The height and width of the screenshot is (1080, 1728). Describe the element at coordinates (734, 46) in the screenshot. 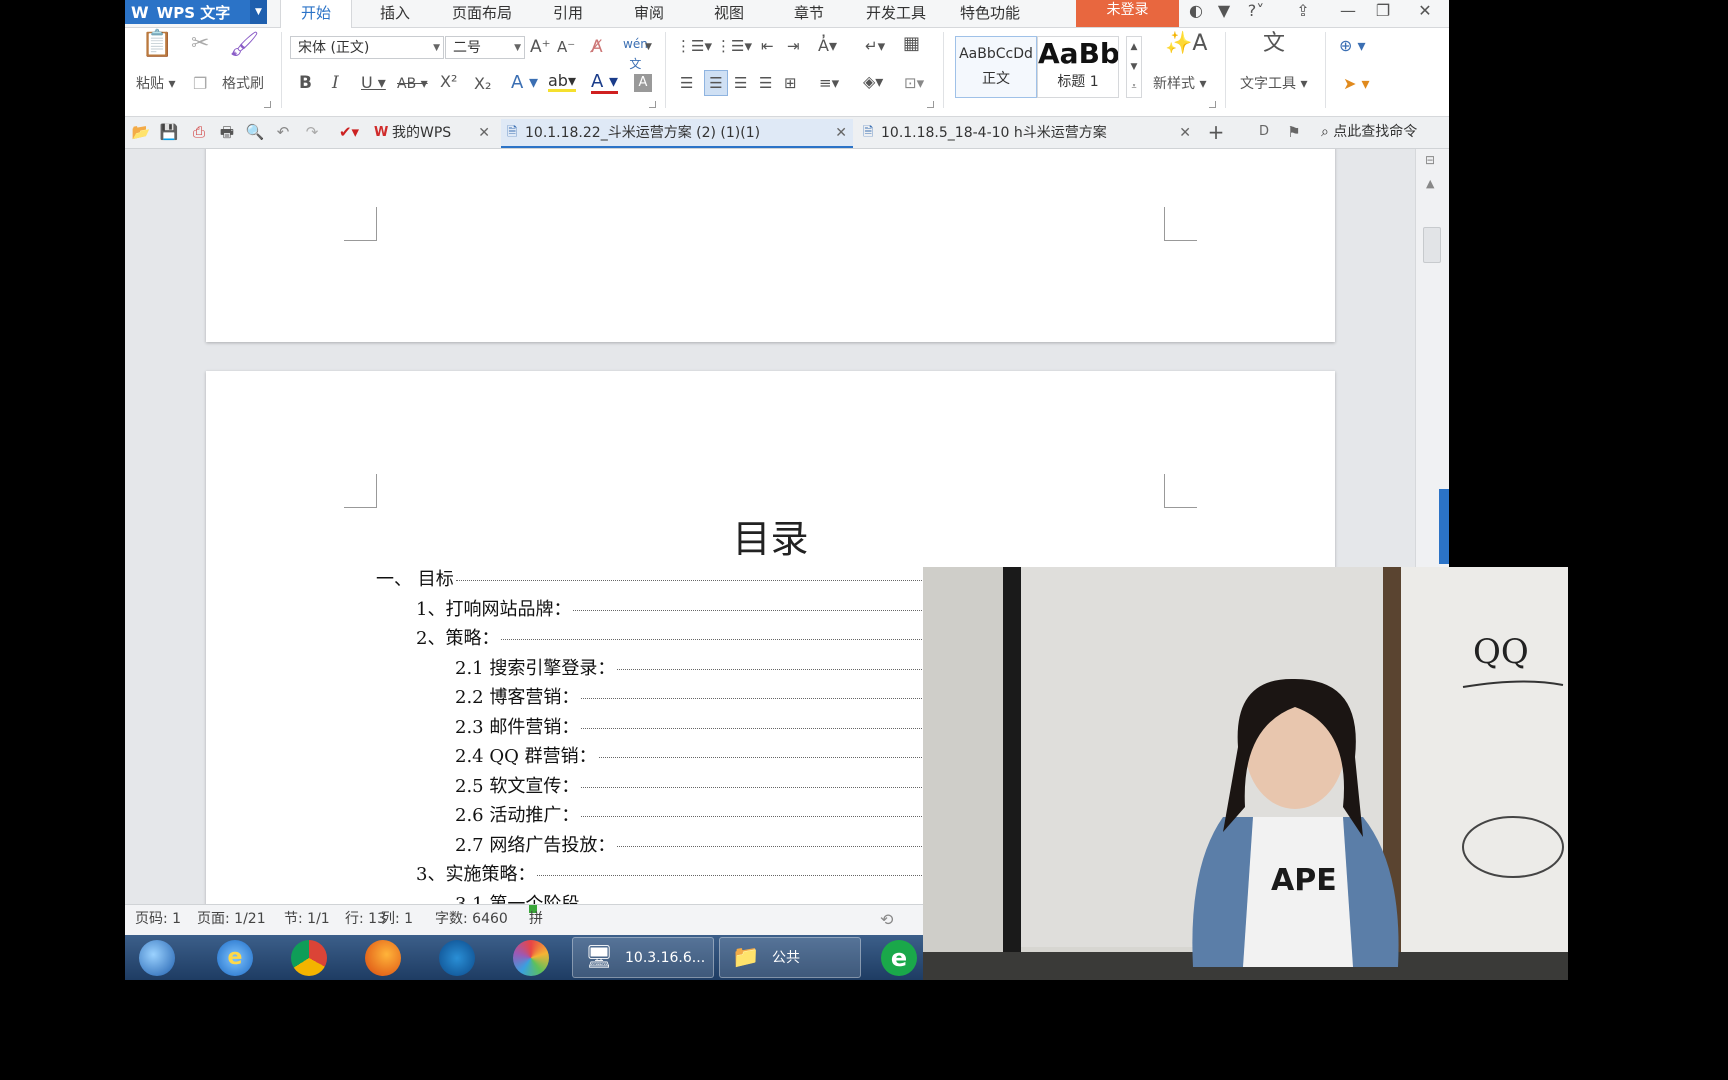

I see `numbering-icon: ⋮☰▾` at that location.